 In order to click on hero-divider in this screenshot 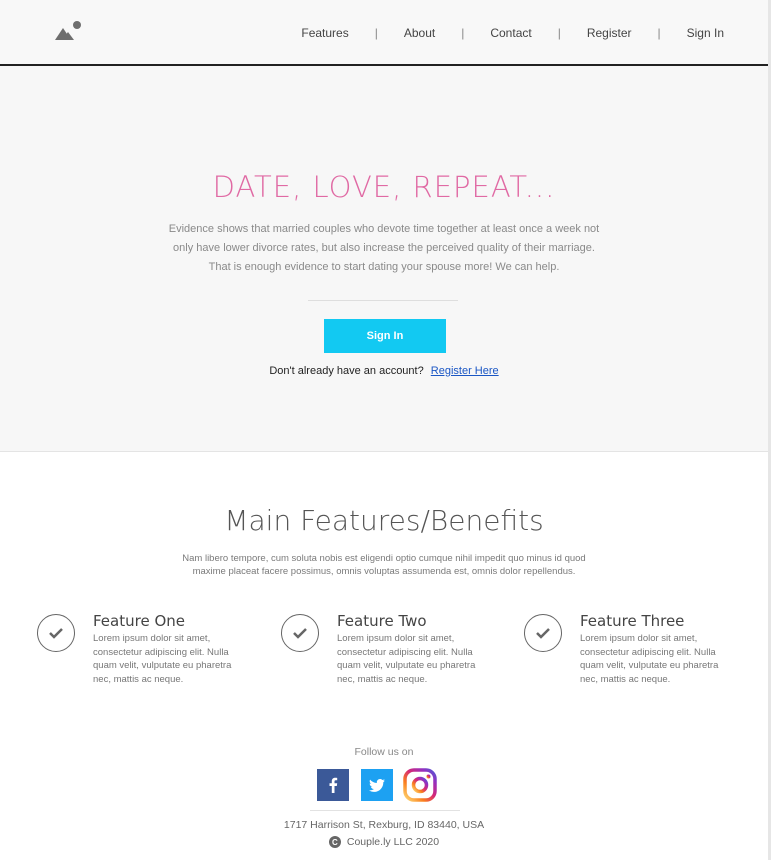, I will do `click(383, 300)`.